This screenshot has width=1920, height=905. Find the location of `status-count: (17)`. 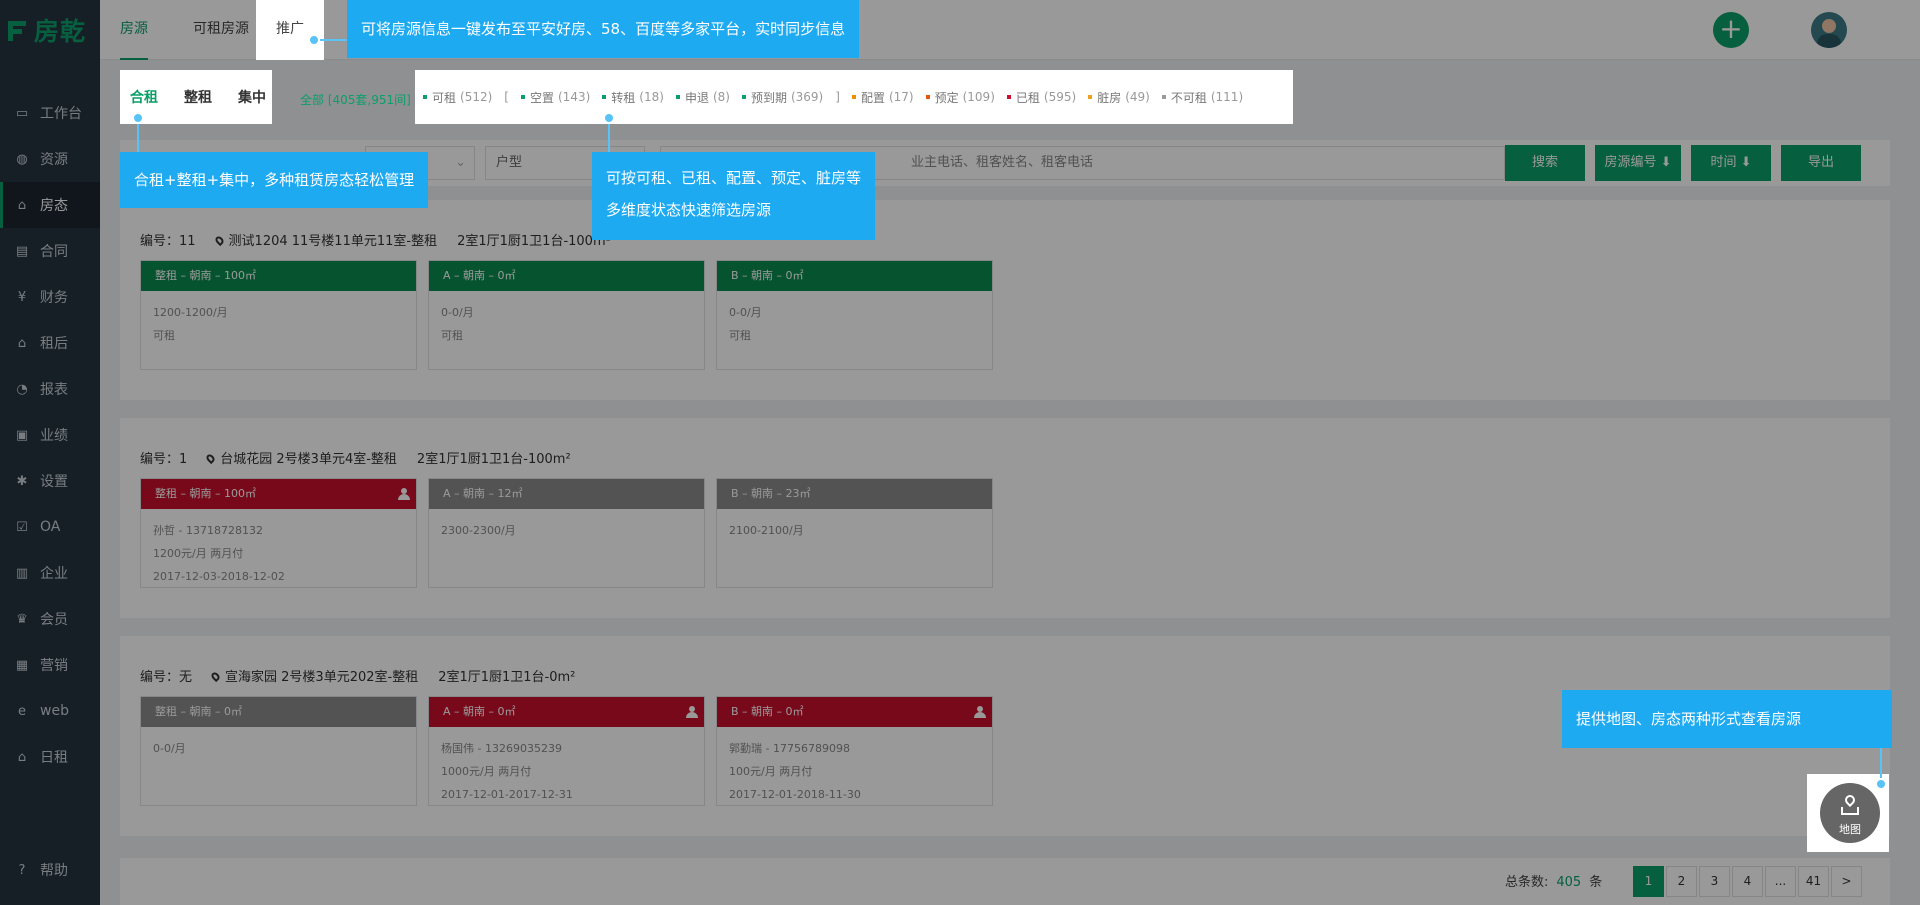

status-count: (17) is located at coordinates (901, 97).